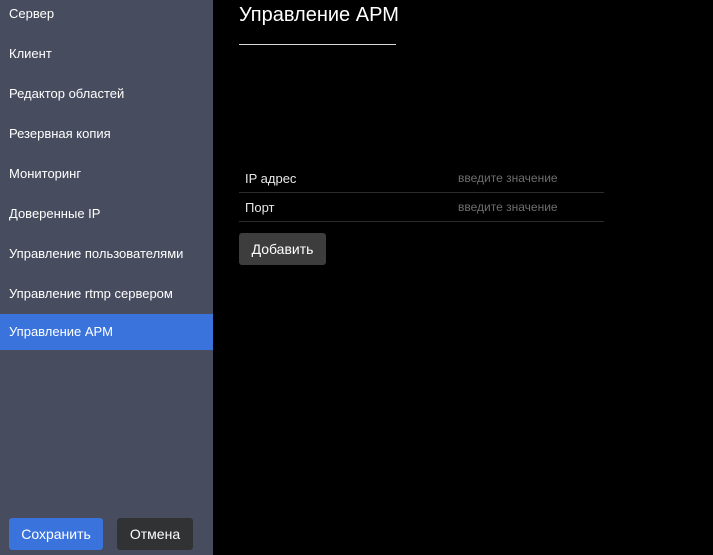  I want to click on sidebar-item-monitoring: Мониторинг, so click(106, 174).